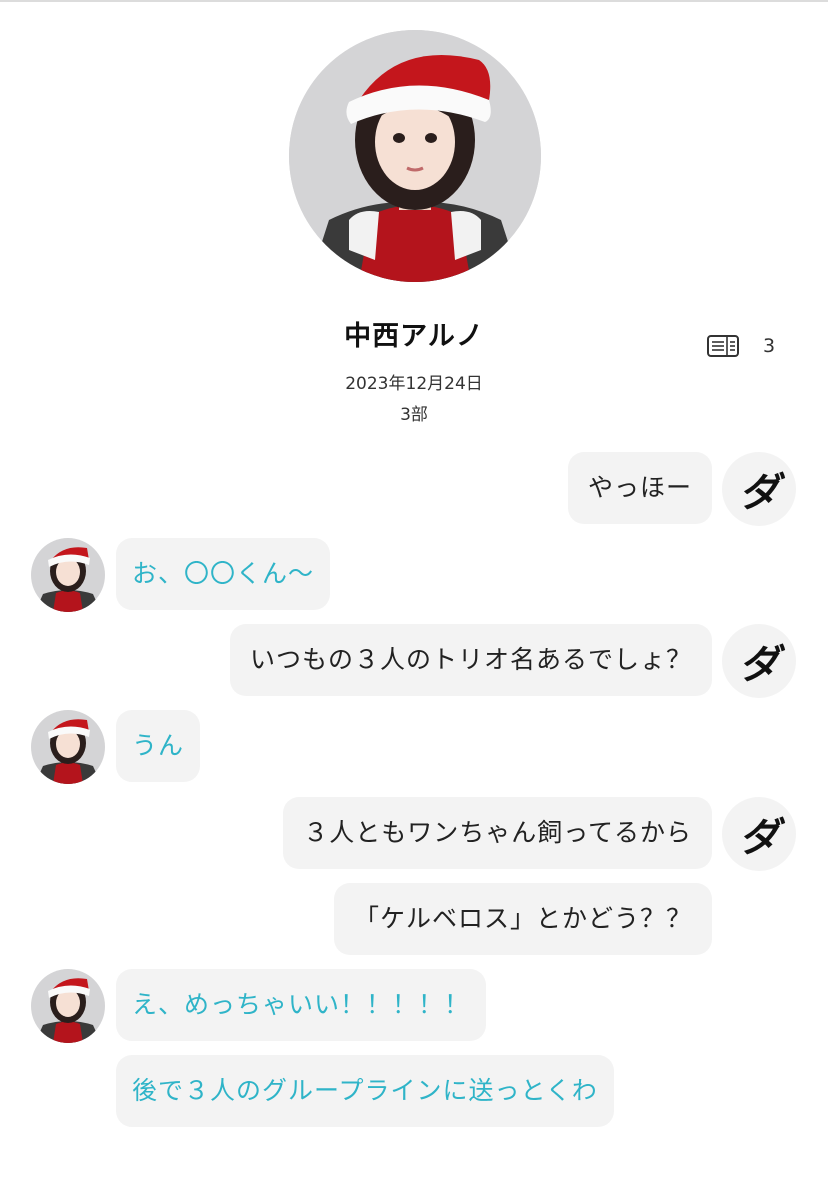 The width and height of the screenshot is (828, 1200). Describe the element at coordinates (741, 346) in the screenshot. I see `letter-count: 3` at that location.